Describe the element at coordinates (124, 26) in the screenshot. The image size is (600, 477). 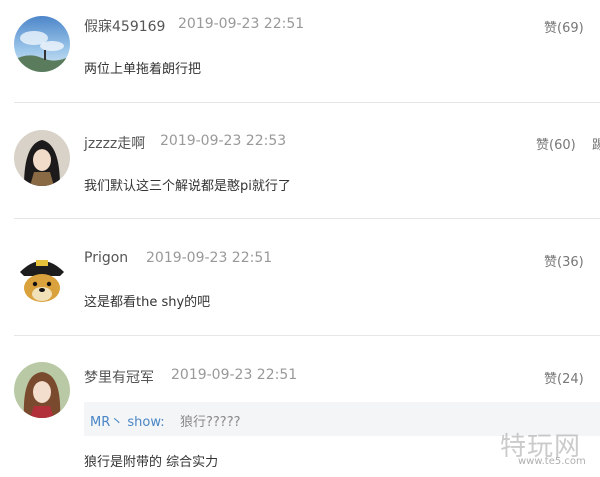
I see `username: 假寐459169` at that location.